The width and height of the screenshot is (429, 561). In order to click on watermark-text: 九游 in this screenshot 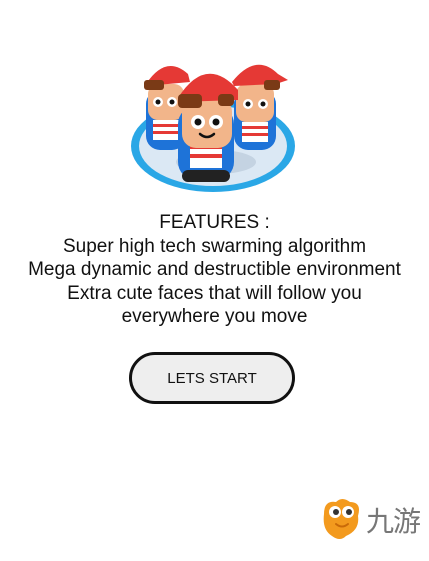, I will do `click(393, 521)`.